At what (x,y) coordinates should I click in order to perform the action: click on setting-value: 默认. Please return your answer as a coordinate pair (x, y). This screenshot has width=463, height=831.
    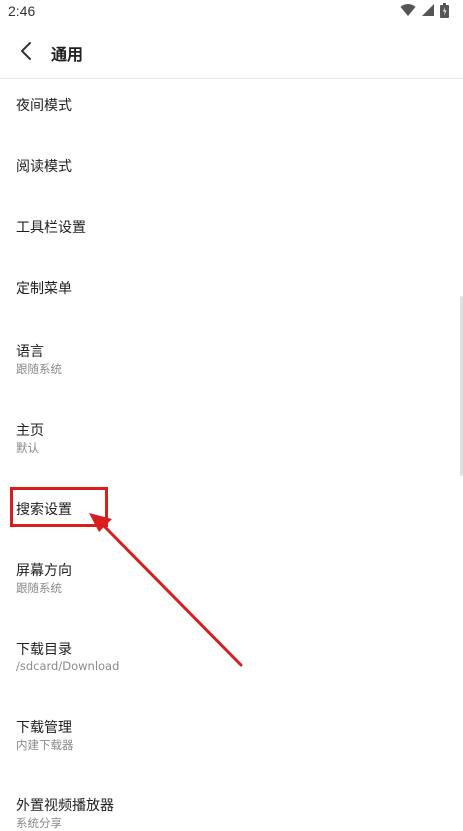
    Looking at the image, I should click on (27, 448).